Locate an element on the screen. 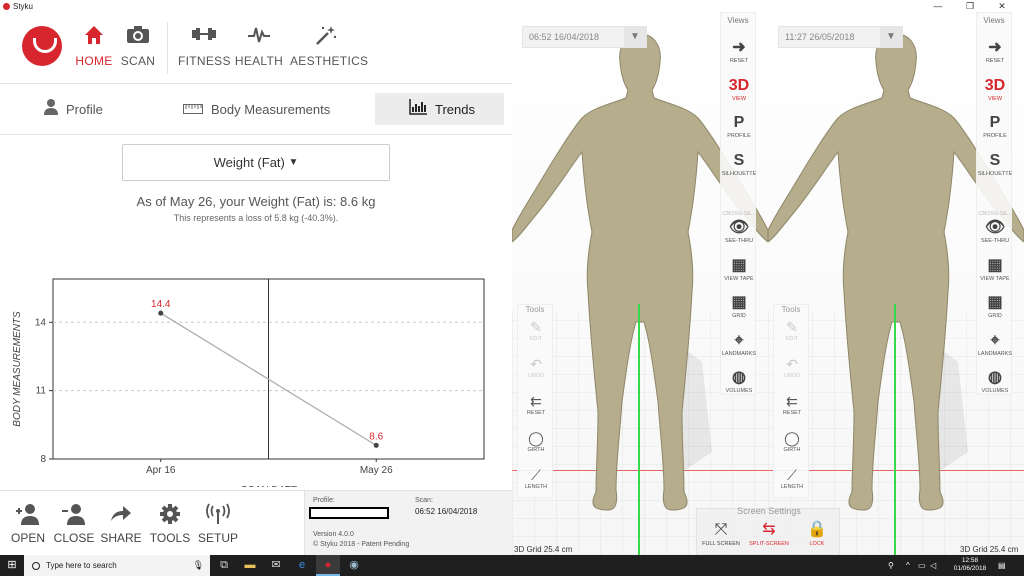 The width and height of the screenshot is (1024, 576). tools-header: Tools is located at coordinates (791, 309).